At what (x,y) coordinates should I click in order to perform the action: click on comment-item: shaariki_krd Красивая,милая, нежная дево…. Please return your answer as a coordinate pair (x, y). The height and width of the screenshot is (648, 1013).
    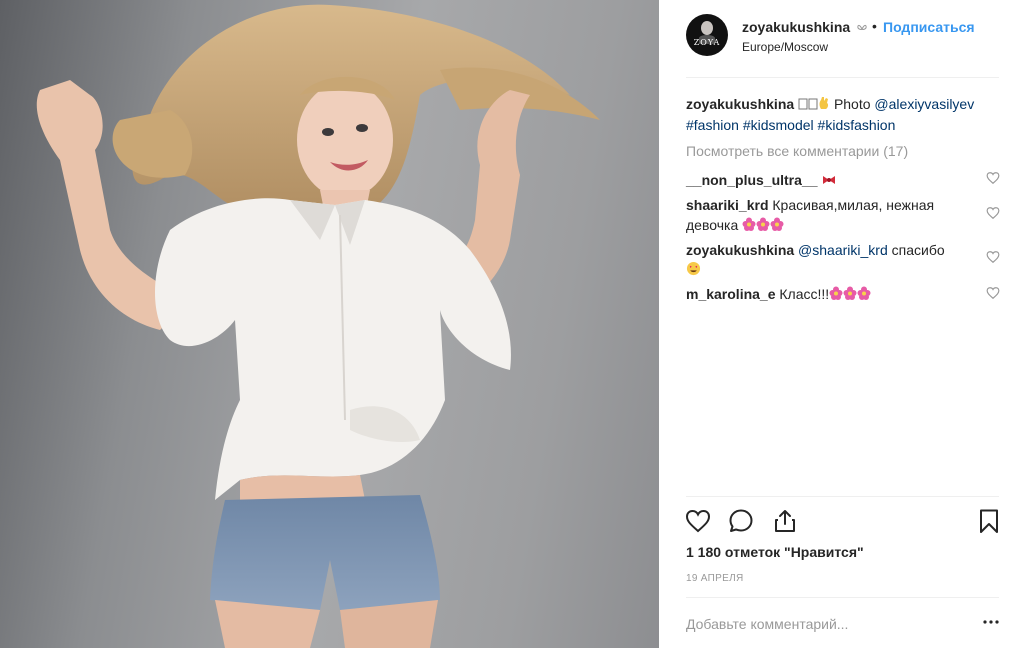
    Looking at the image, I should click on (826, 215).